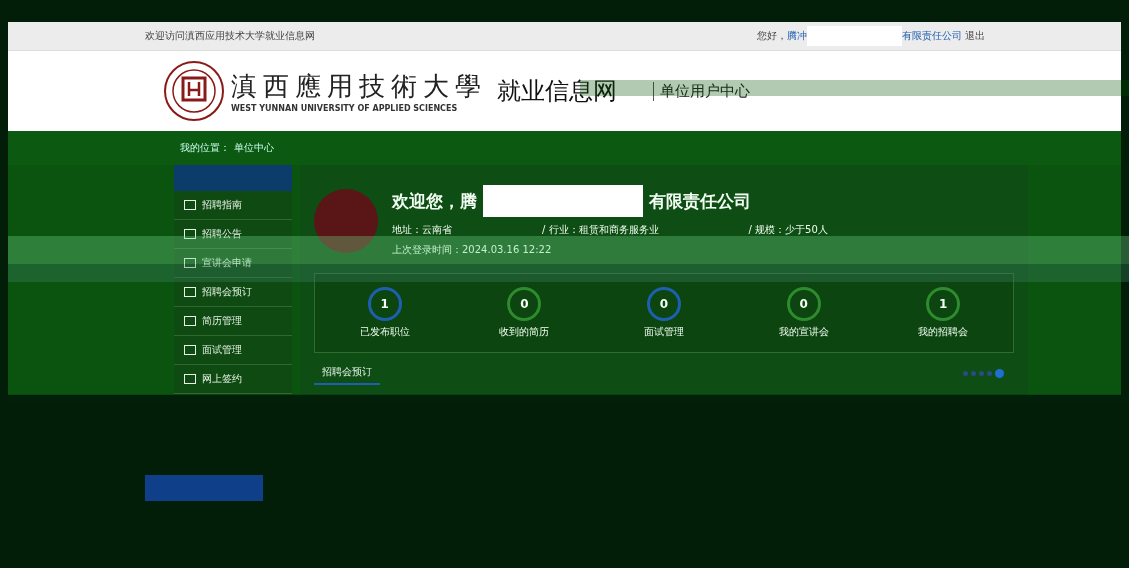 The width and height of the screenshot is (1129, 568). Describe the element at coordinates (472, 250) in the screenshot. I see `last-login-text: 上次登录时间：2024.03.16 12:22` at that location.